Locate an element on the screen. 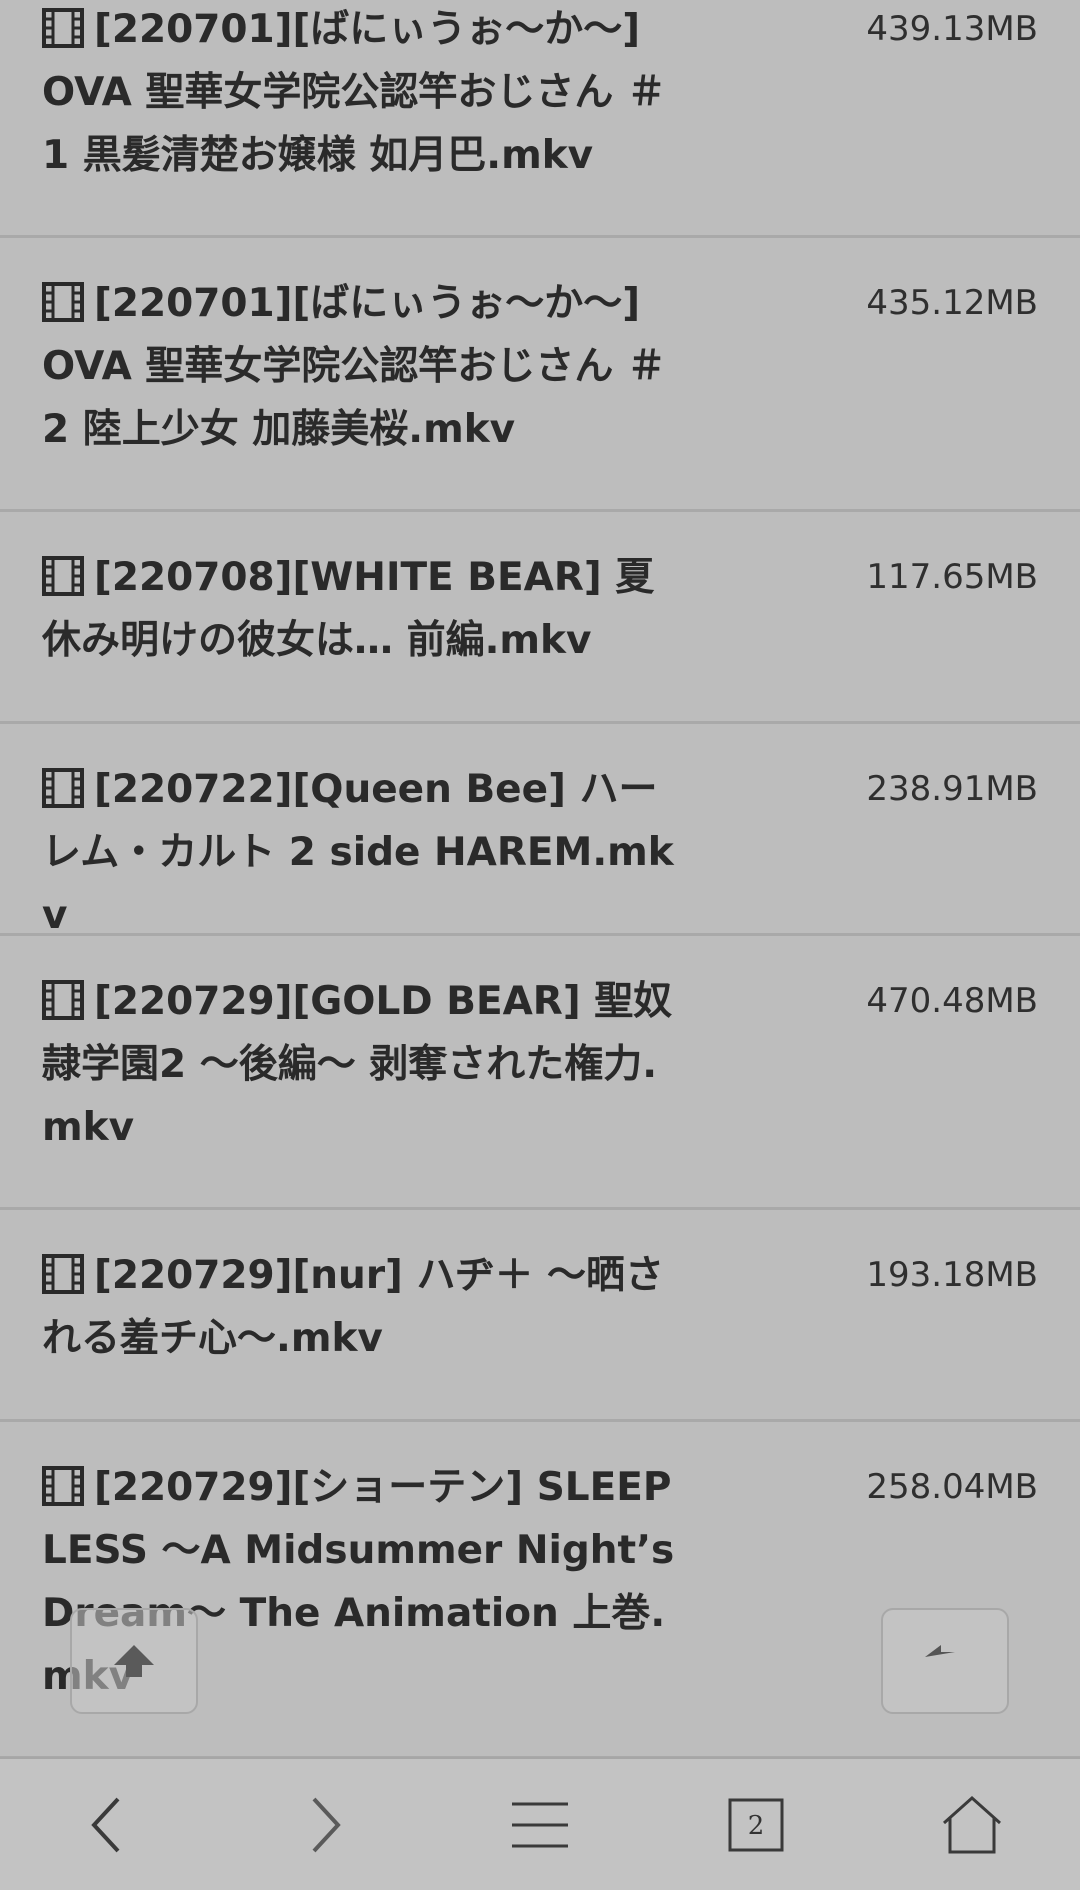  file-size: 439.13MB is located at coordinates (952, 29).